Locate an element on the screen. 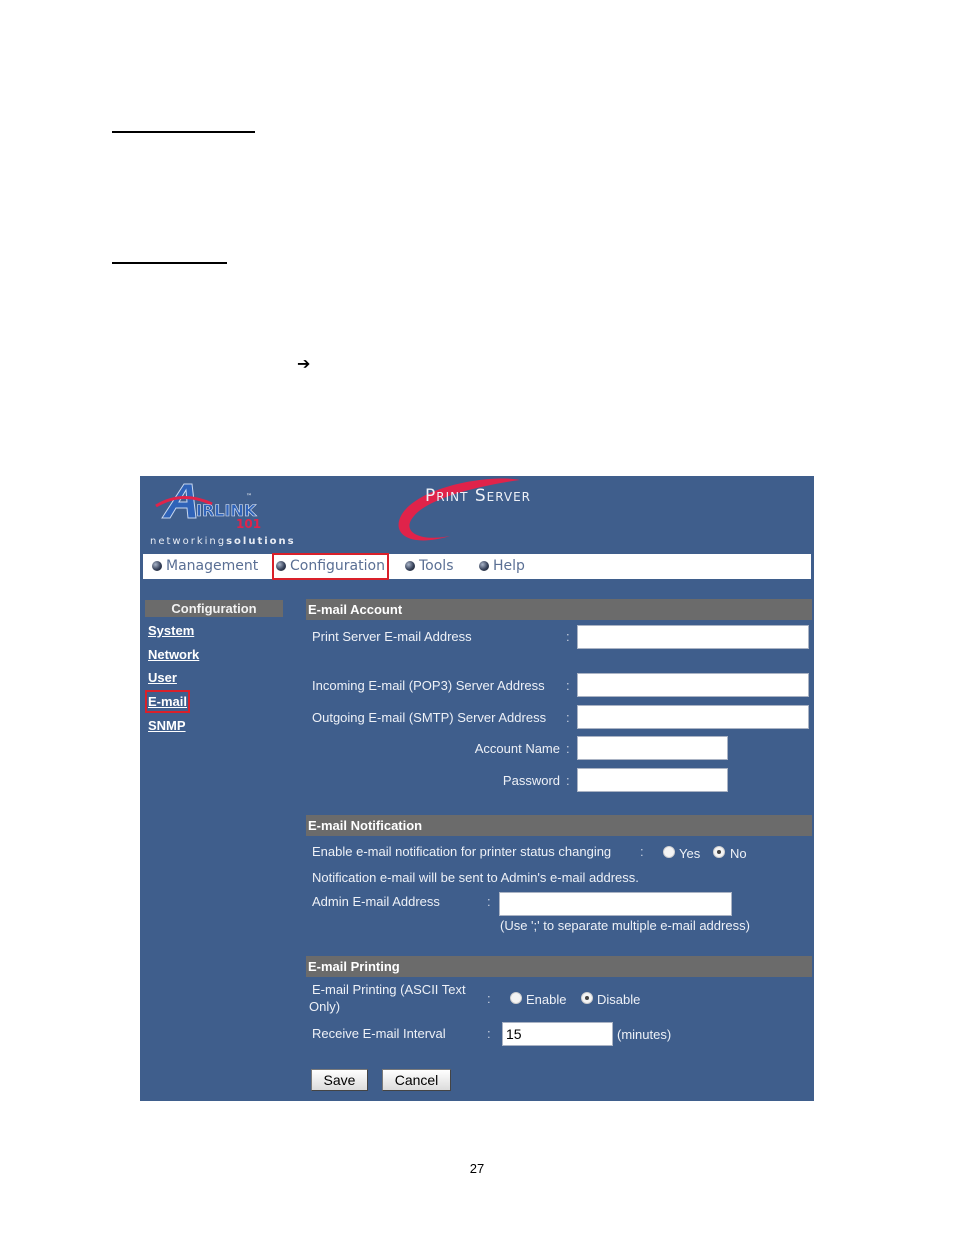 Image resolution: width=954 pixels, height=1235 pixels. pop3-server-label: Incoming E-mail (POP3) Server Address is located at coordinates (428, 685).